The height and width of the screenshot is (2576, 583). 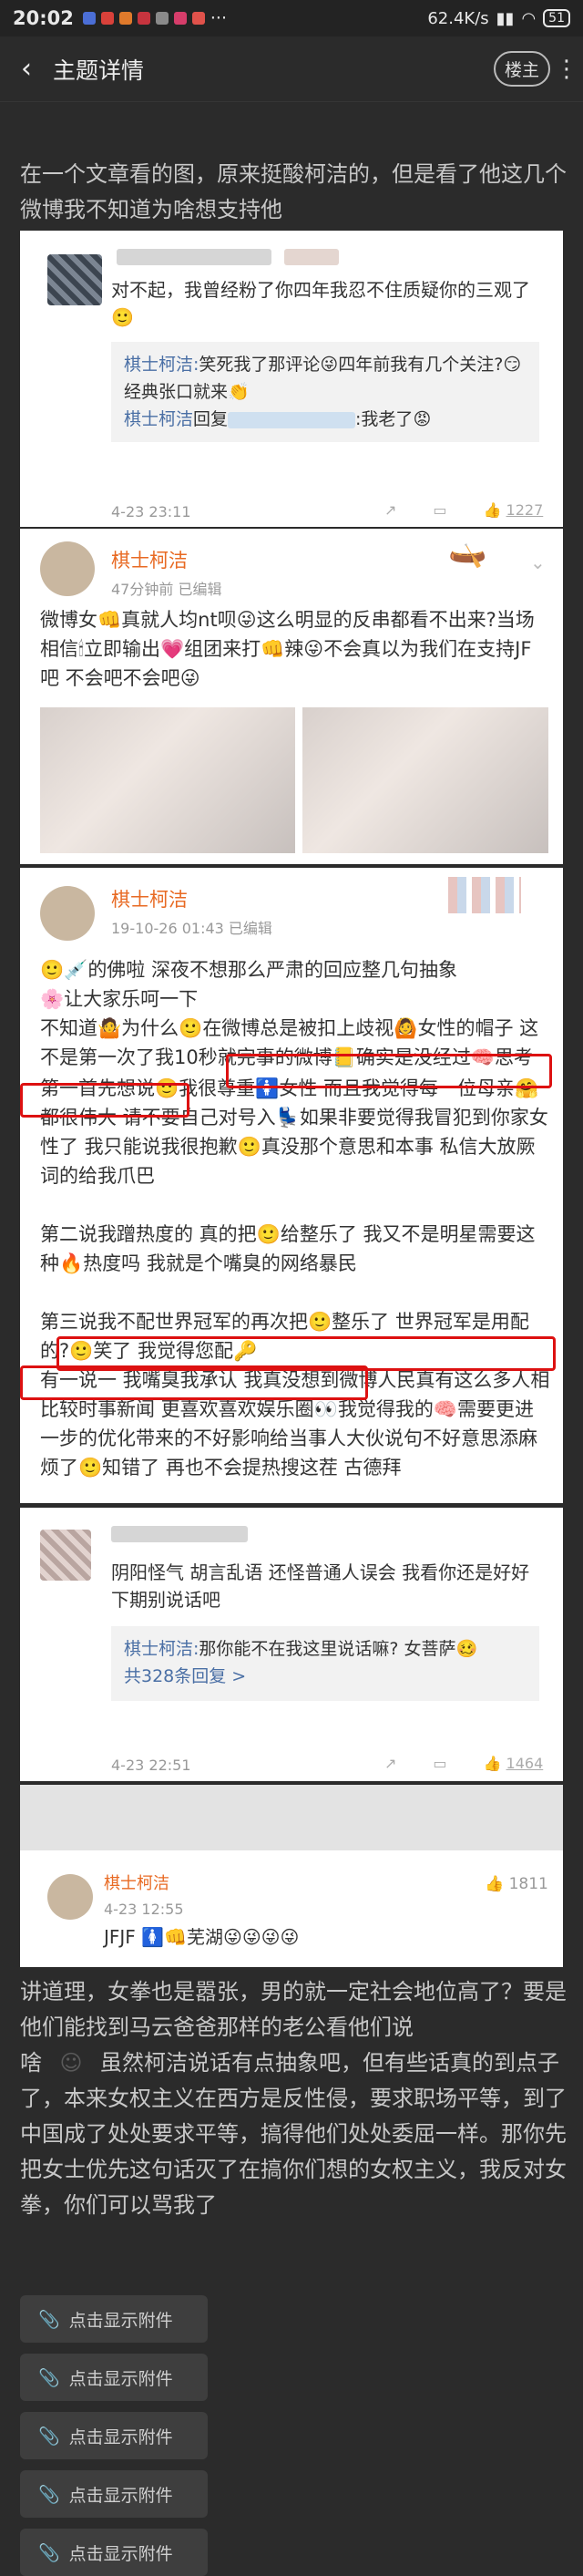 What do you see at coordinates (521, 69) in the screenshot?
I see `owner-only-button: 楼主` at bounding box center [521, 69].